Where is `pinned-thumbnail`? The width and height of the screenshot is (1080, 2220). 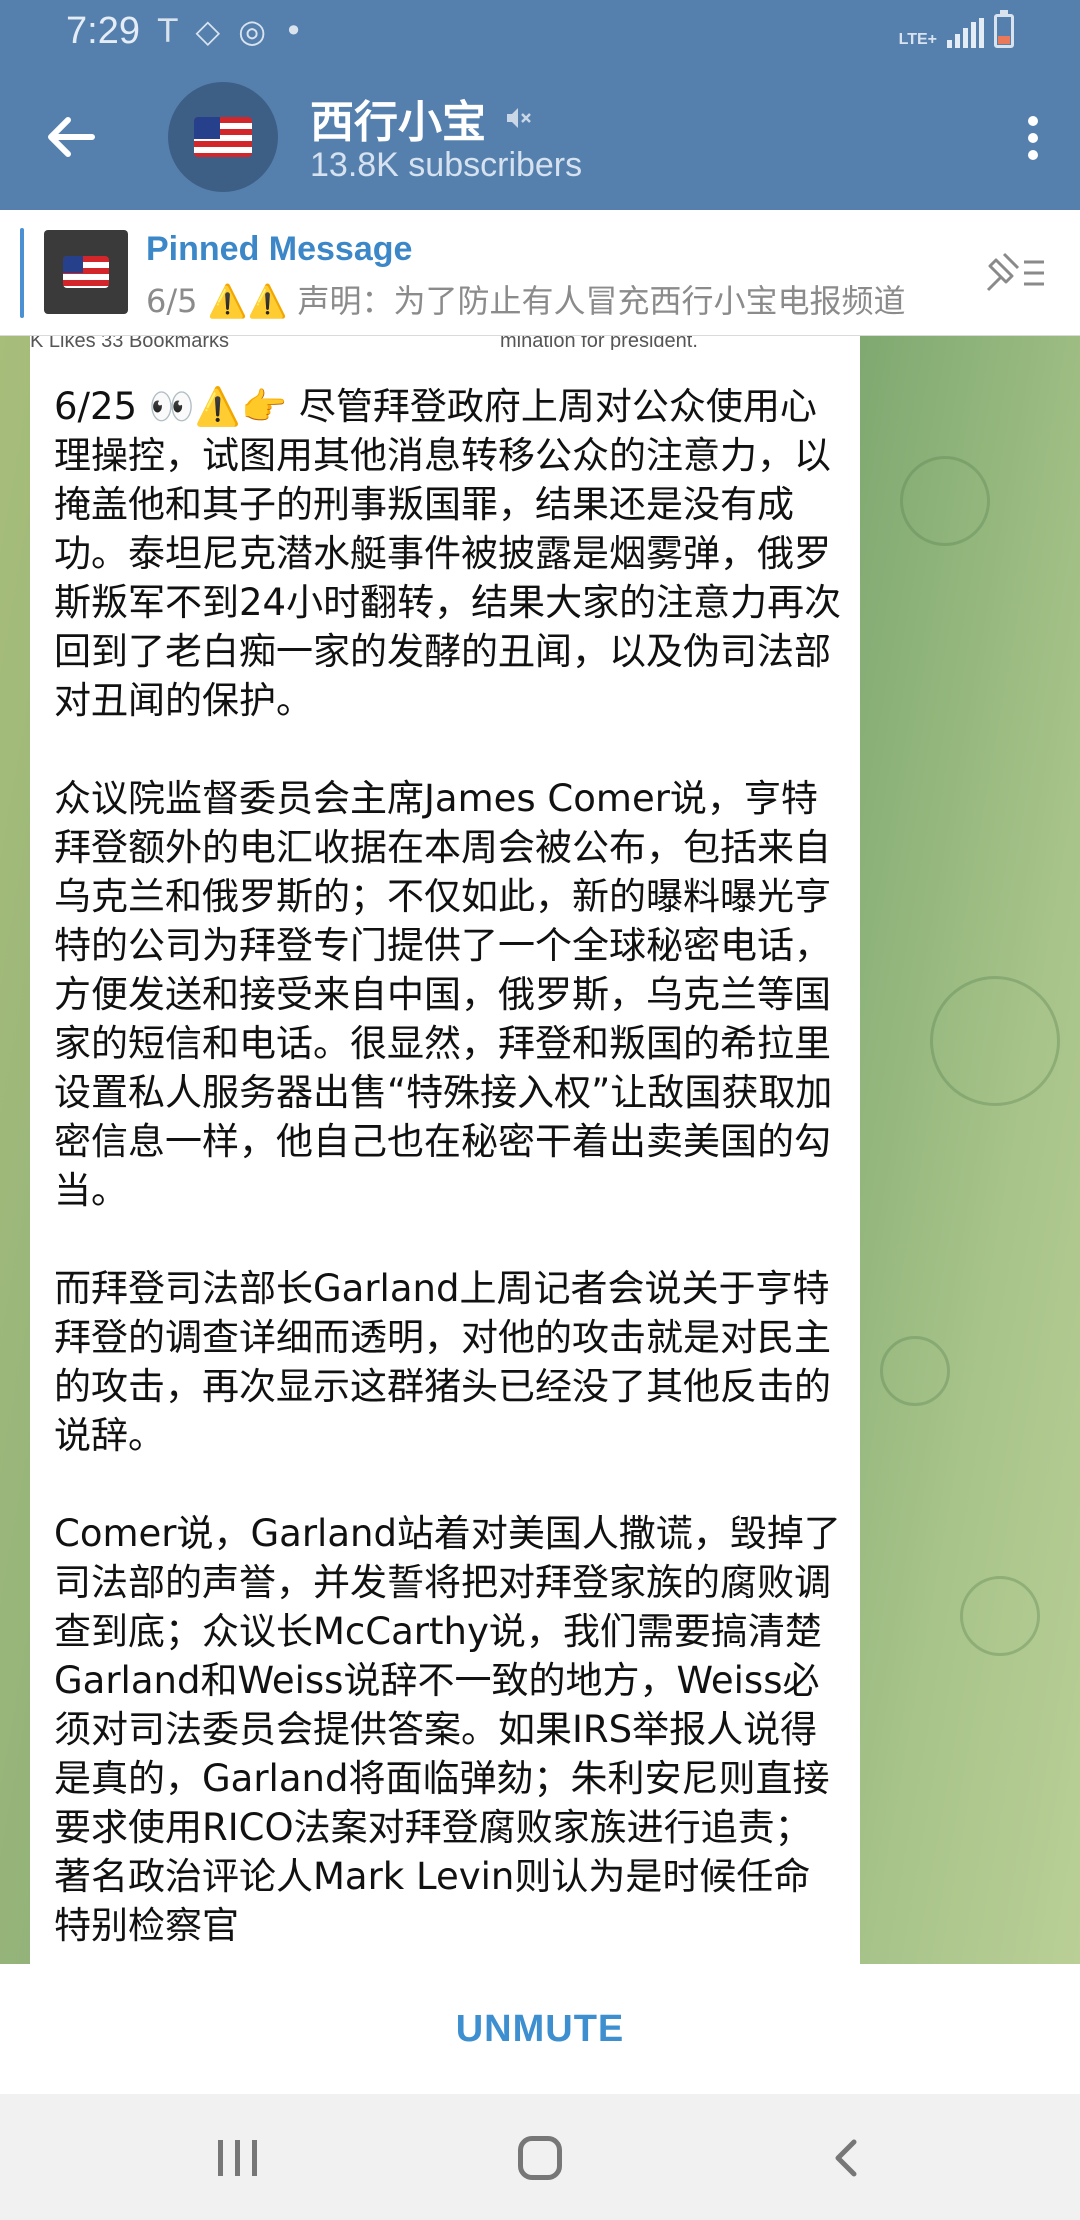
pinned-thumbnail is located at coordinates (86, 272).